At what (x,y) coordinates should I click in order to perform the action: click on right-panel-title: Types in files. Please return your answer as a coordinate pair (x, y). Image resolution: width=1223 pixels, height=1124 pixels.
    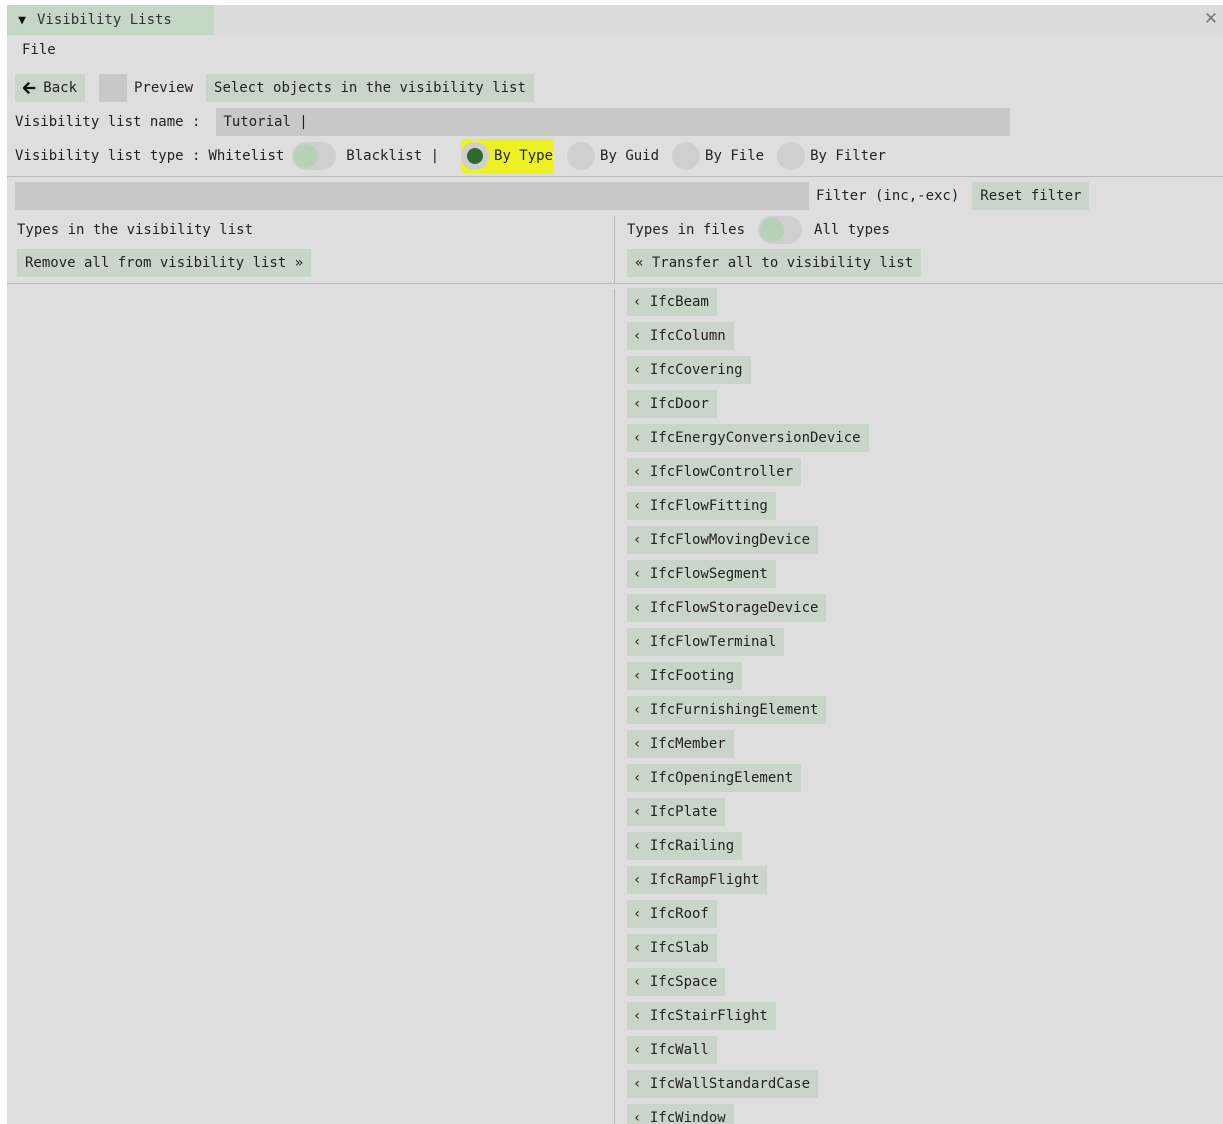
    Looking at the image, I should click on (686, 230).